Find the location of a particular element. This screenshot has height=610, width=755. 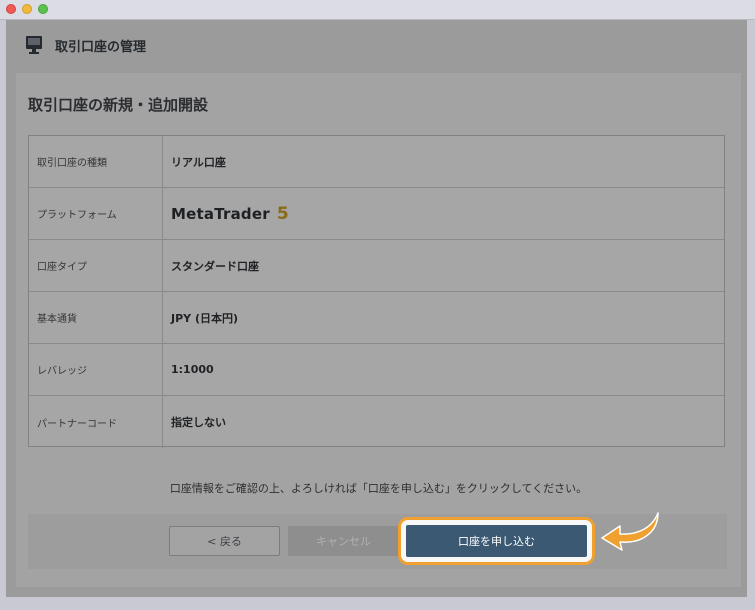

row-label: プラットフォーム is located at coordinates (96, 213).